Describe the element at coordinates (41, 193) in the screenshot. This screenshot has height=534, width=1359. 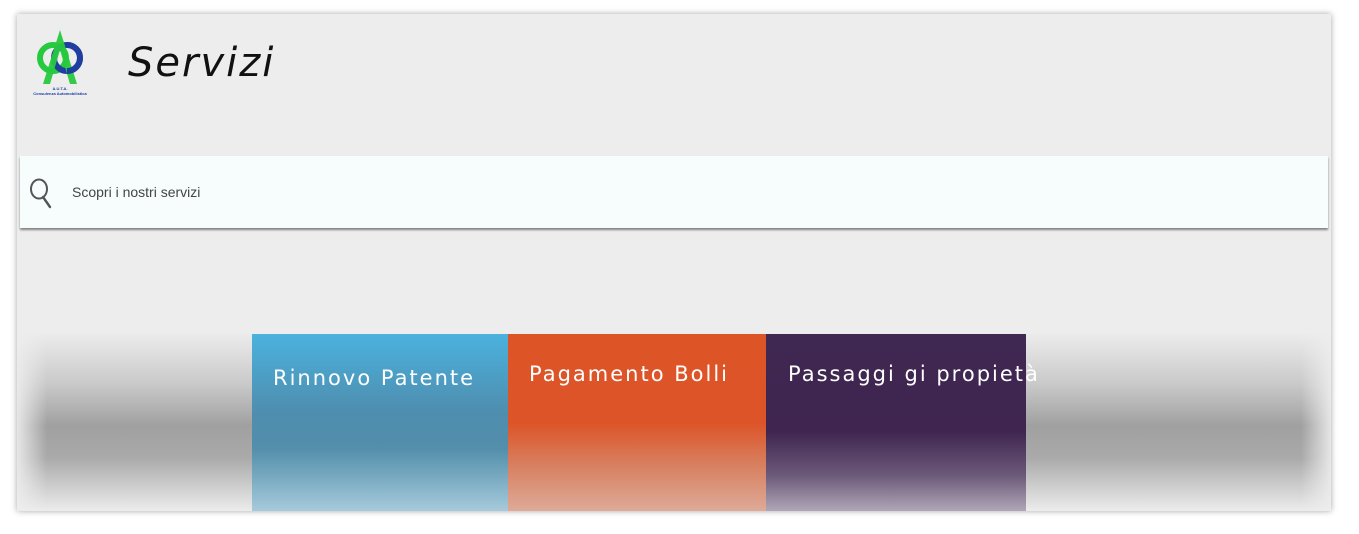
I see `search-icon` at that location.